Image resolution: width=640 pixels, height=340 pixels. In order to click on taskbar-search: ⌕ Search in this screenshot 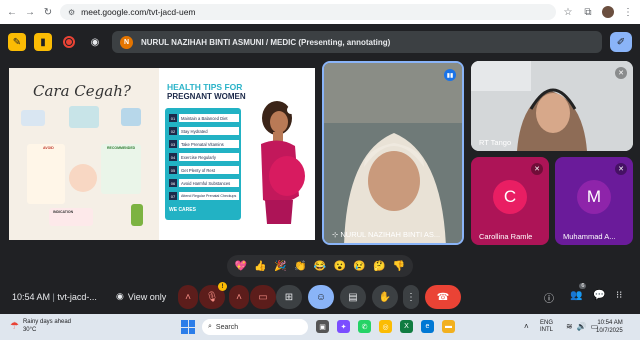, I will do `click(255, 327)`.